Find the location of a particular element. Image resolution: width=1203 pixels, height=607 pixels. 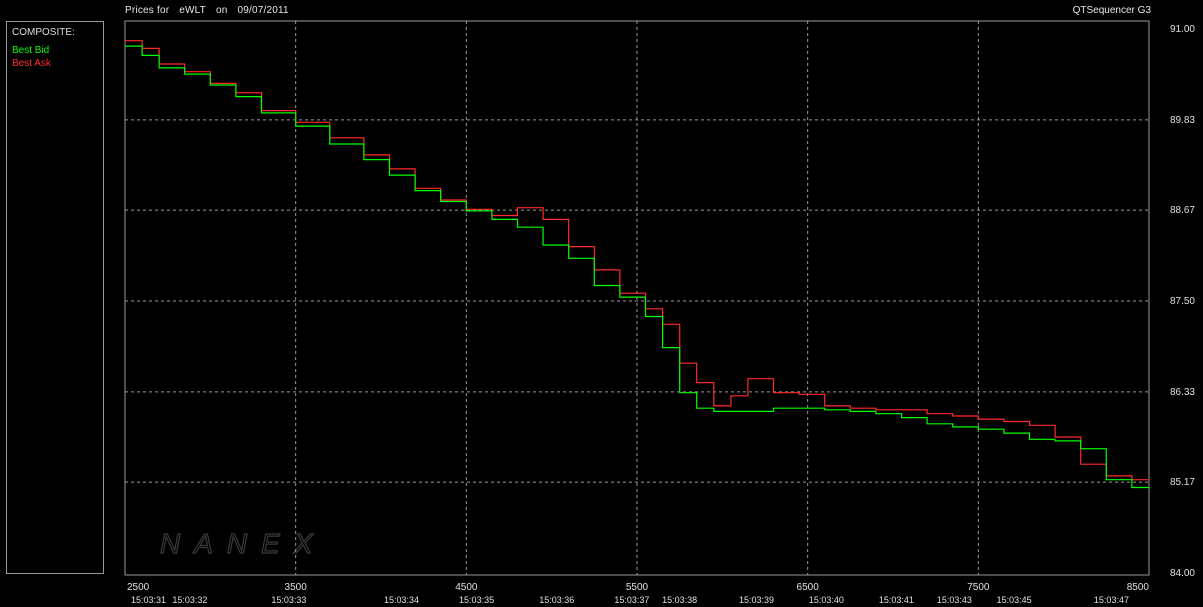

x-tick-label: 8500 is located at coordinates (1138, 587).